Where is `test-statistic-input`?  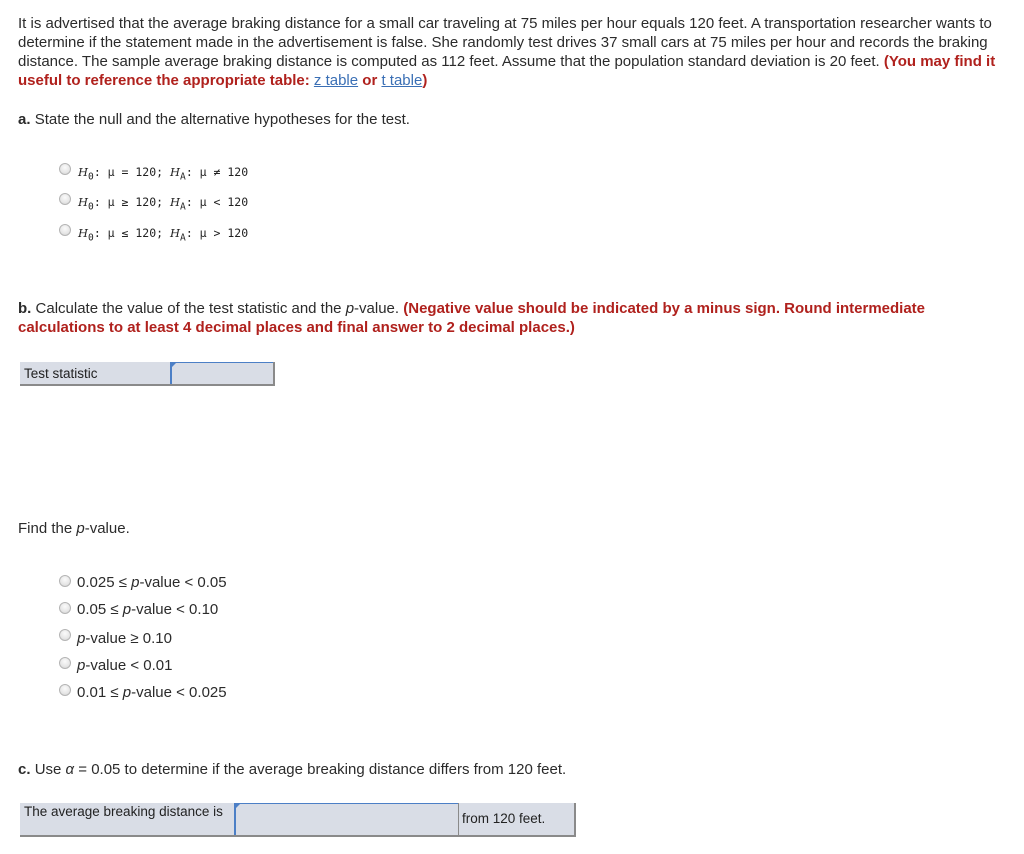
test-statistic-input is located at coordinates (221, 373).